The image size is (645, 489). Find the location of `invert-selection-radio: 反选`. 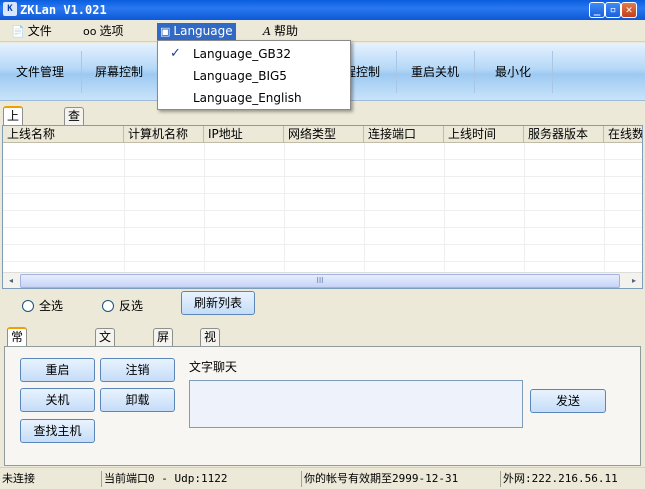

invert-selection-radio: 反选 is located at coordinates (122, 305).